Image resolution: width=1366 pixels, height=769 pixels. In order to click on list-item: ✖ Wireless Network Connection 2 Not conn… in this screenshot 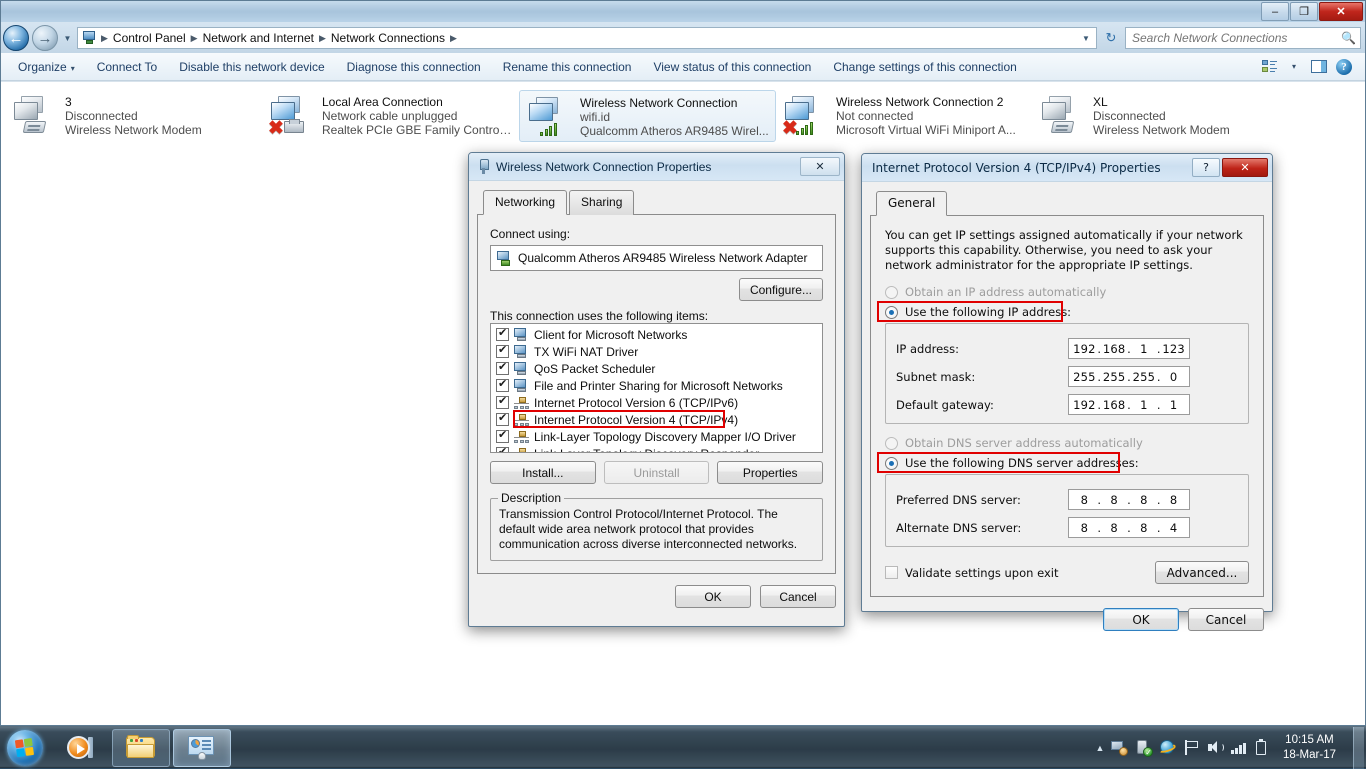, I will do `click(904, 116)`.